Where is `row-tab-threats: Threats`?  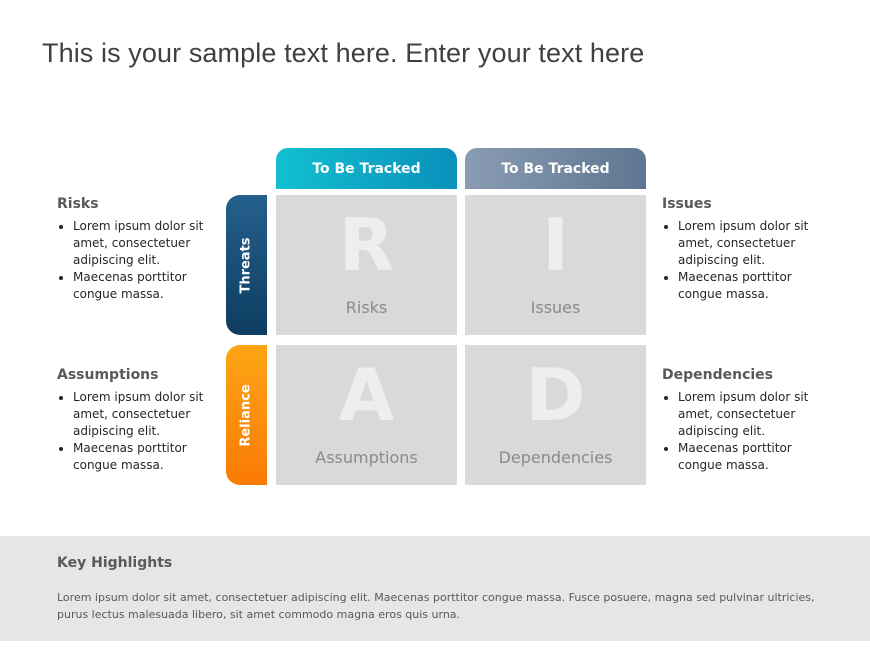 row-tab-threats: Threats is located at coordinates (246, 265).